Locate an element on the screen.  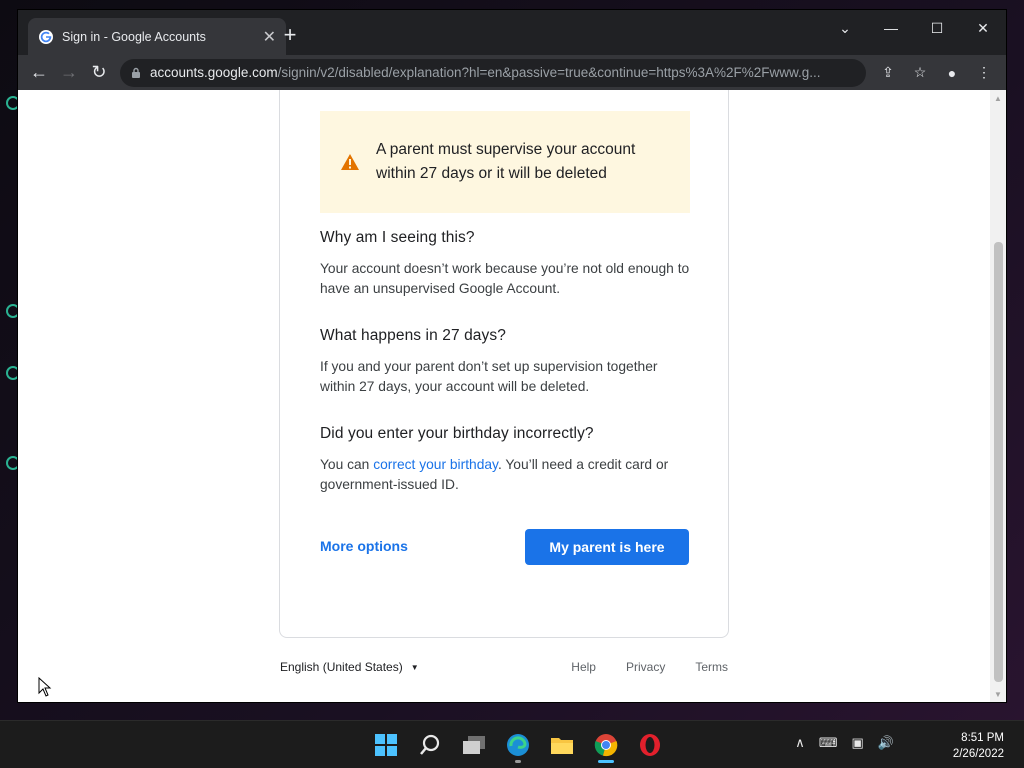
taskbar: ∧ ⌨ ▣ 🔊 8:51 PM 2/26/2022 is located at coordinates (512, 744).